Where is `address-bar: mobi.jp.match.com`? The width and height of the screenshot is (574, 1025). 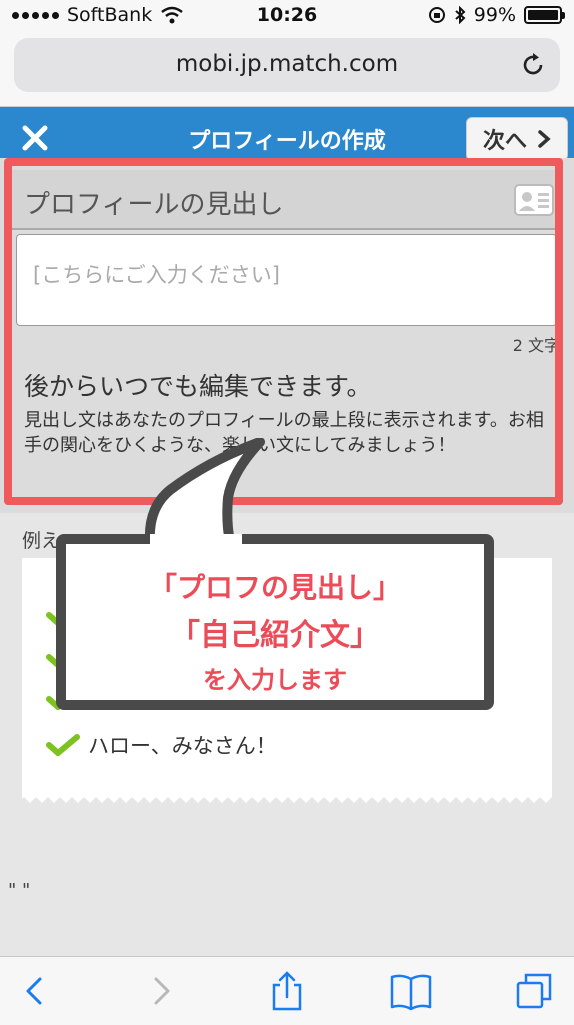 address-bar: mobi.jp.match.com is located at coordinates (287, 65).